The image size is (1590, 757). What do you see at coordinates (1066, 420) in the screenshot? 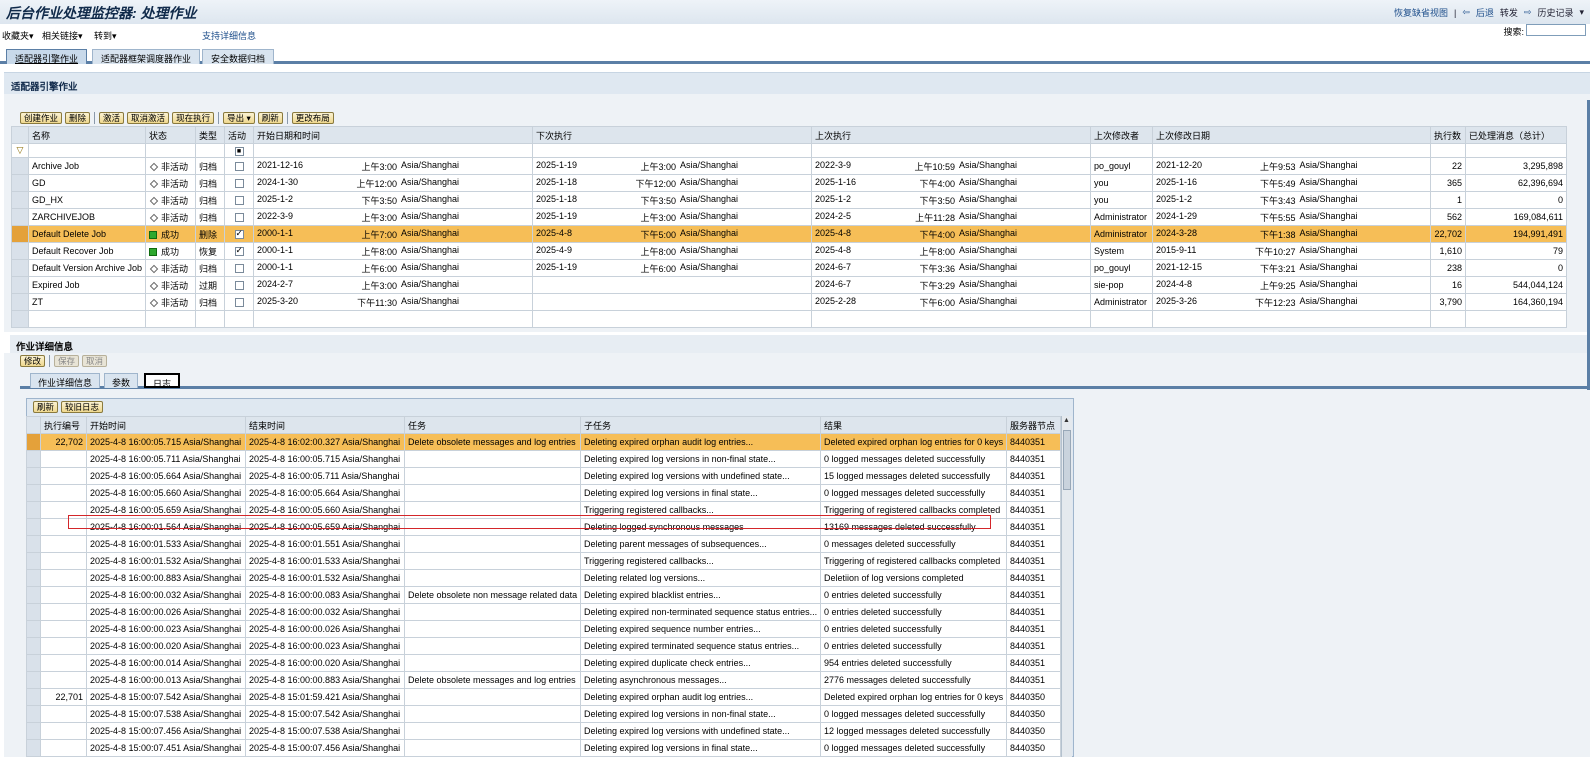
I see `scroll-up-icon: ▲` at bounding box center [1066, 420].